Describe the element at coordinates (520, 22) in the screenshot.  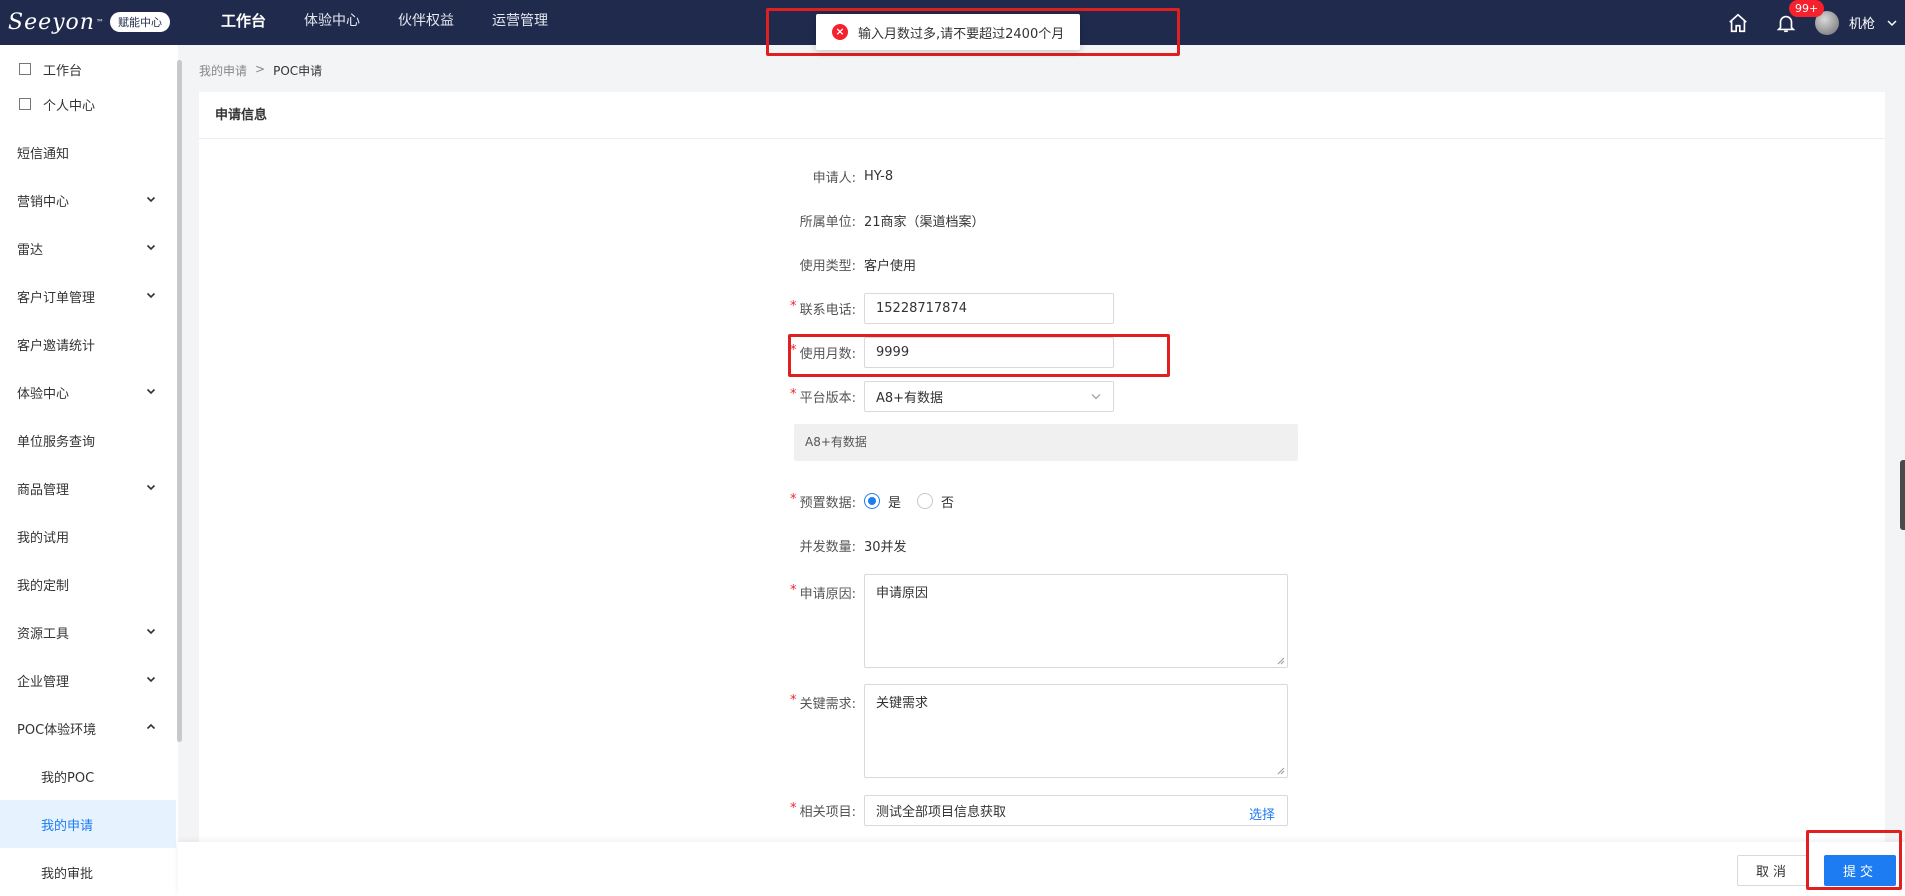
I see `nav-operations: 运营管理` at that location.